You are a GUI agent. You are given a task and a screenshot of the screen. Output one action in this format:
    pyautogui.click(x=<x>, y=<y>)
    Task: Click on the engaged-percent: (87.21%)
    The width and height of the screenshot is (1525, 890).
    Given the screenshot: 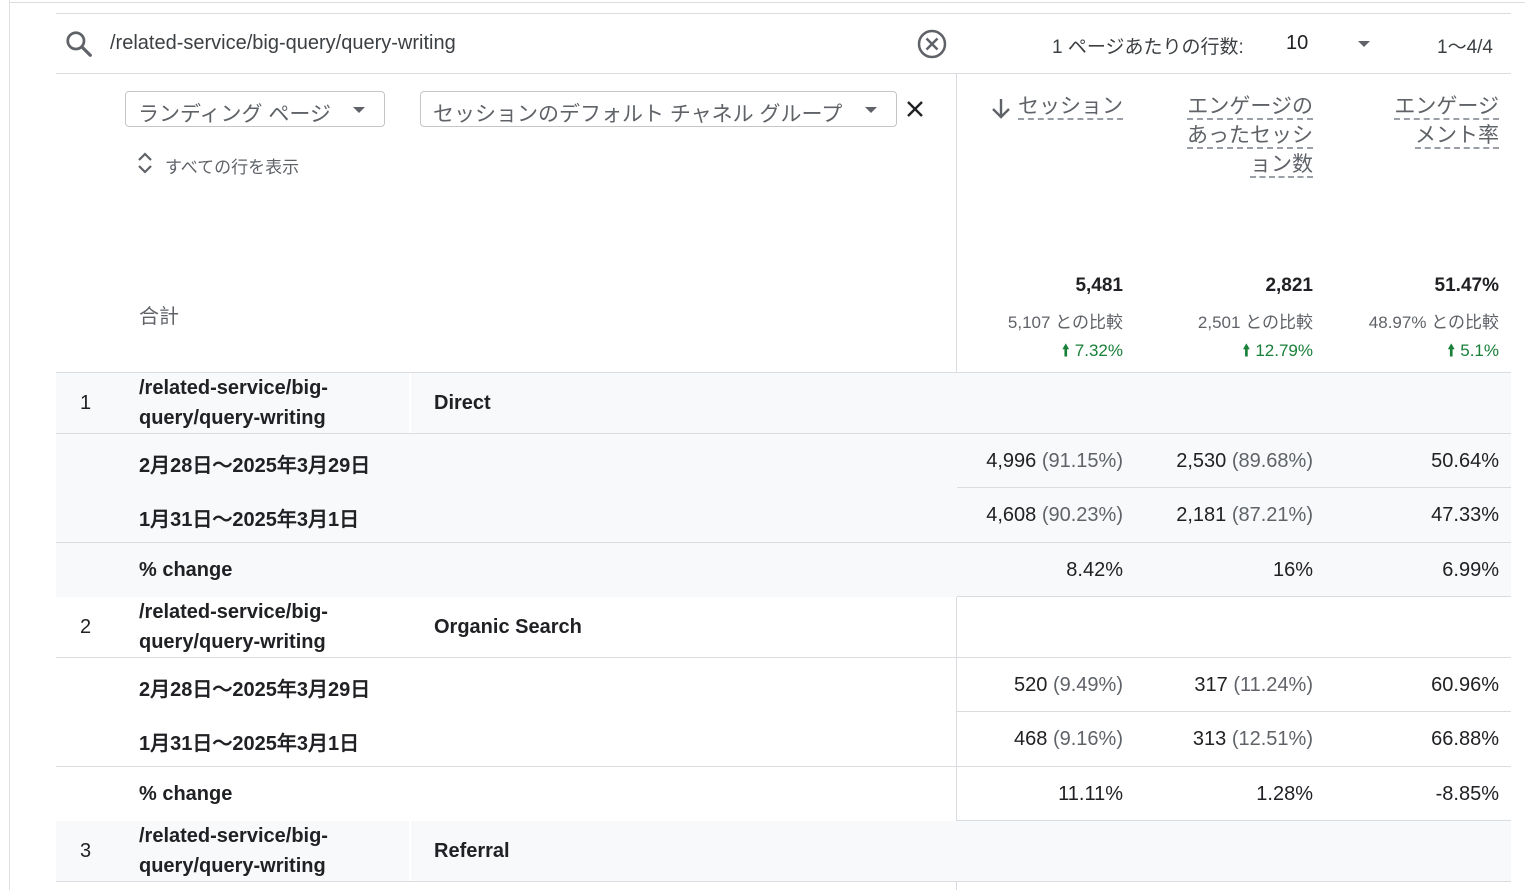 What is the action you would take?
    pyautogui.click(x=1272, y=515)
    